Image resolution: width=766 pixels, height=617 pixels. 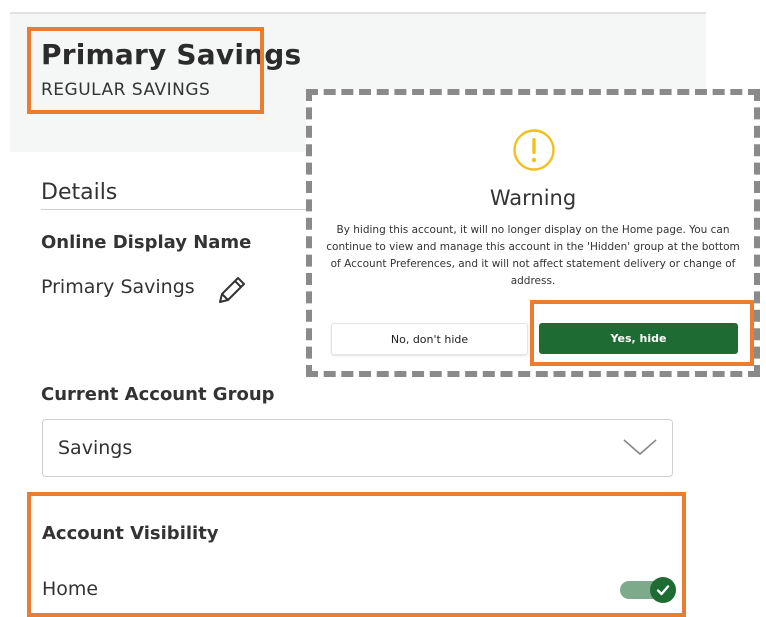 I want to click on chevron-down-icon, so click(x=640, y=447).